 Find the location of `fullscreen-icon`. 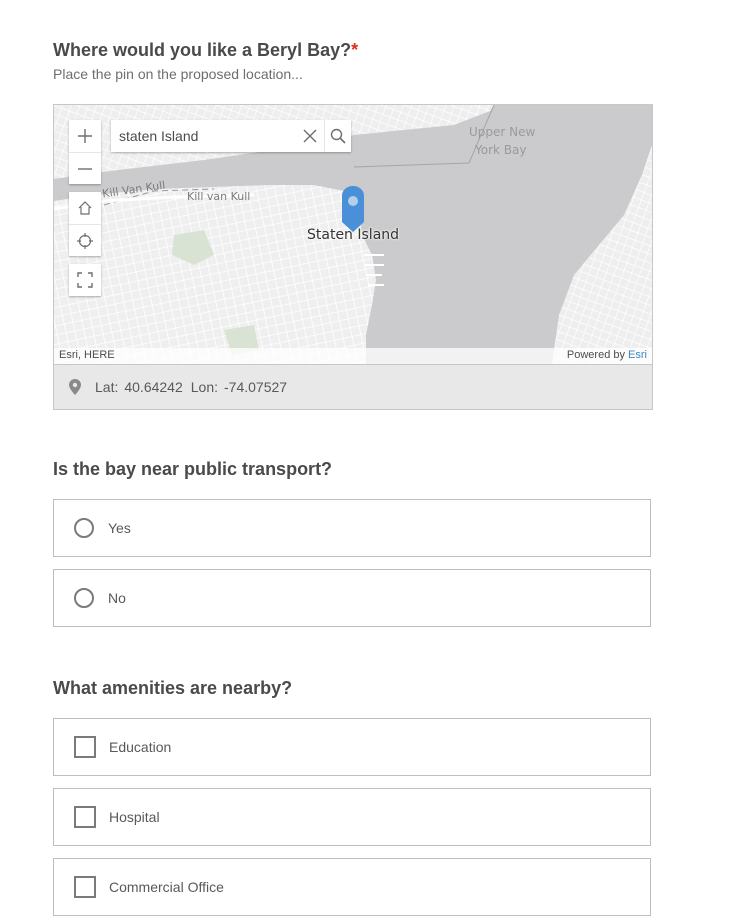

fullscreen-icon is located at coordinates (85, 280).